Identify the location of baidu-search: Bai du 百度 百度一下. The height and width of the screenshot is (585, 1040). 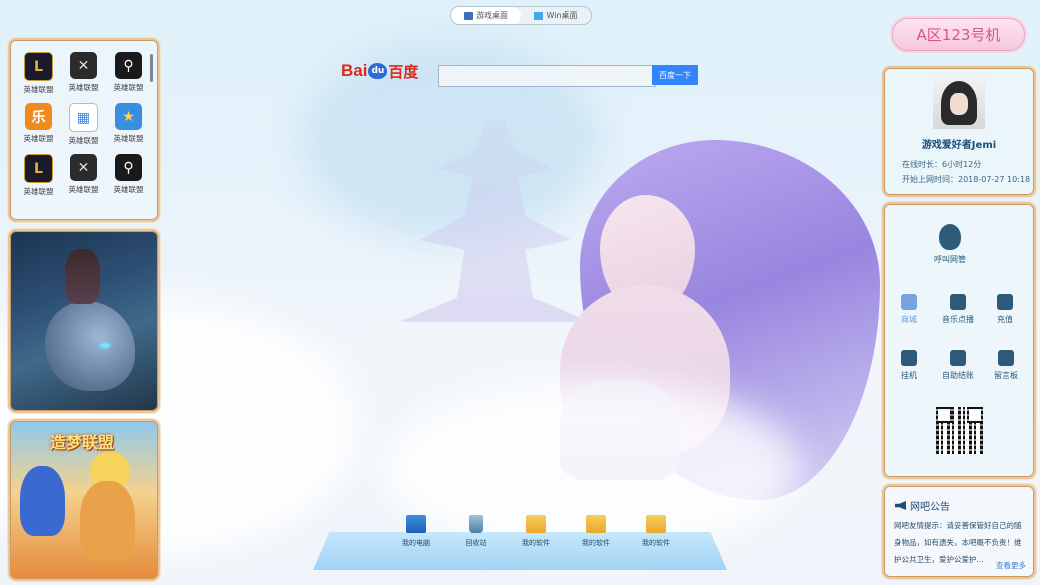
(519, 71).